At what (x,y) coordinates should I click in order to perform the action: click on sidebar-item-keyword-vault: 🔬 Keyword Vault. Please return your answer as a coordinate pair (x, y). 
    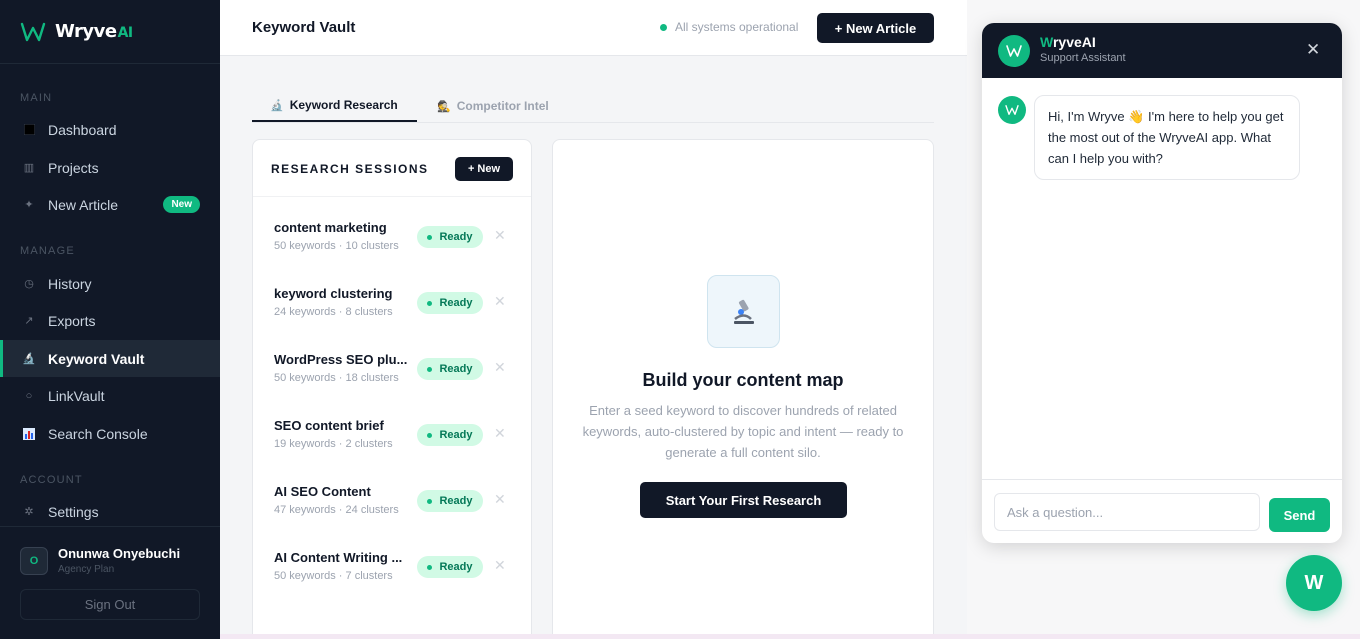
    Looking at the image, I should click on (110, 358).